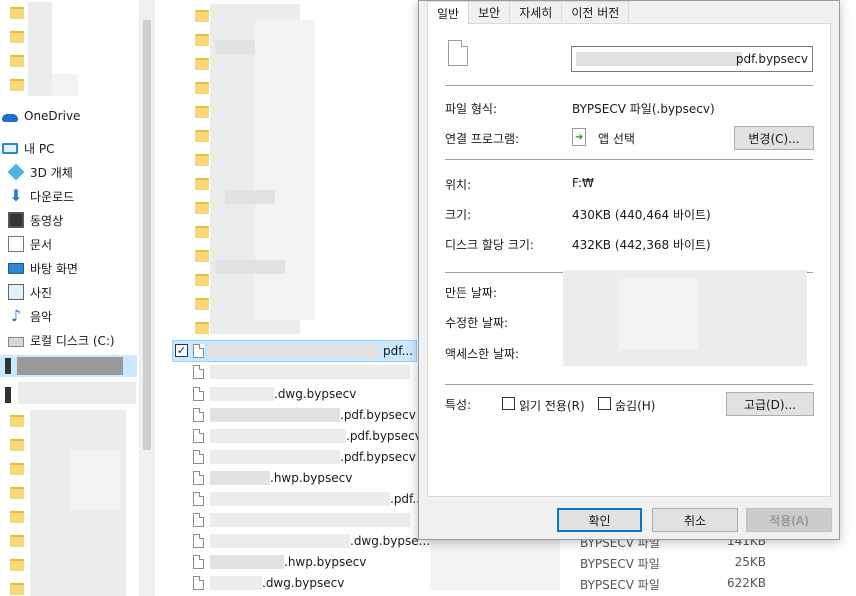 Image resolution: width=856 pixels, height=596 pixels. I want to click on nav-scrollbar, so click(147, 298).